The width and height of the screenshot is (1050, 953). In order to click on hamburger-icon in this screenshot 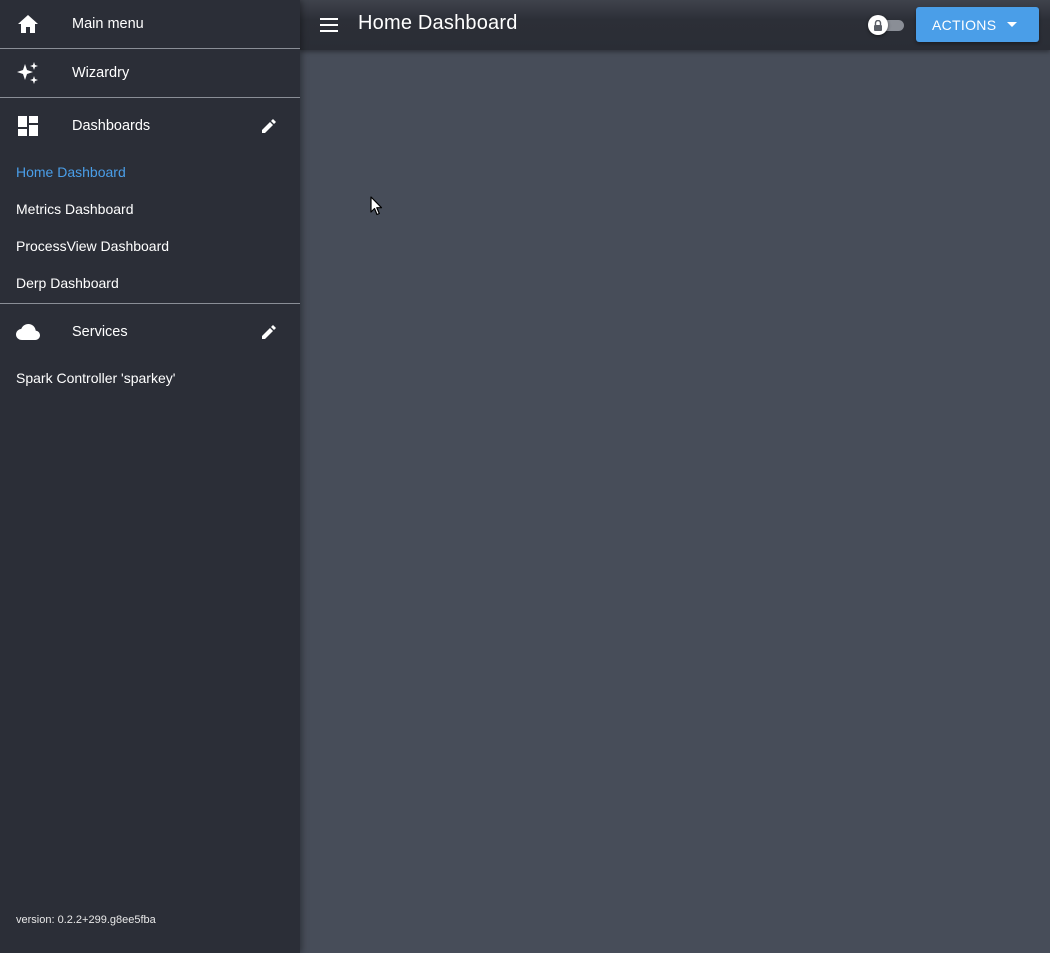, I will do `click(329, 25)`.